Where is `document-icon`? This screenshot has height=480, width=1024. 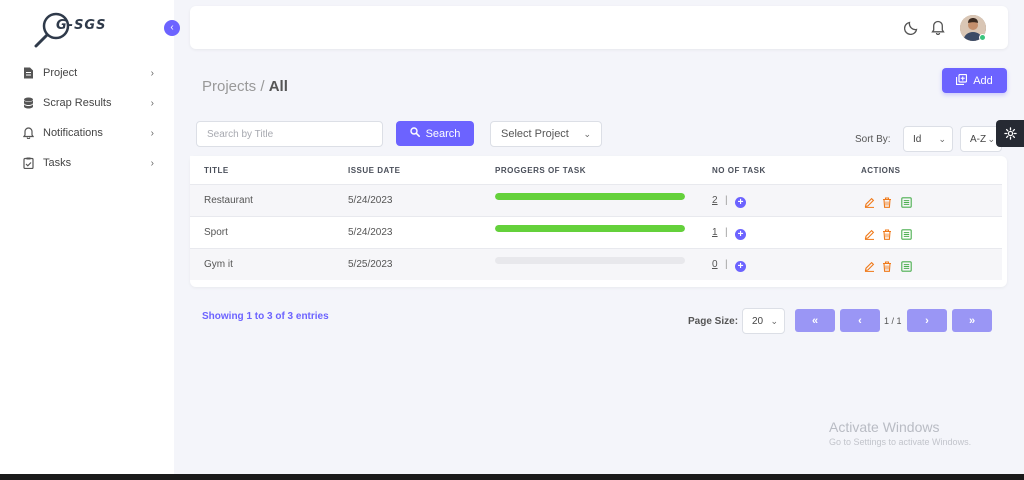
document-icon is located at coordinates (28, 73).